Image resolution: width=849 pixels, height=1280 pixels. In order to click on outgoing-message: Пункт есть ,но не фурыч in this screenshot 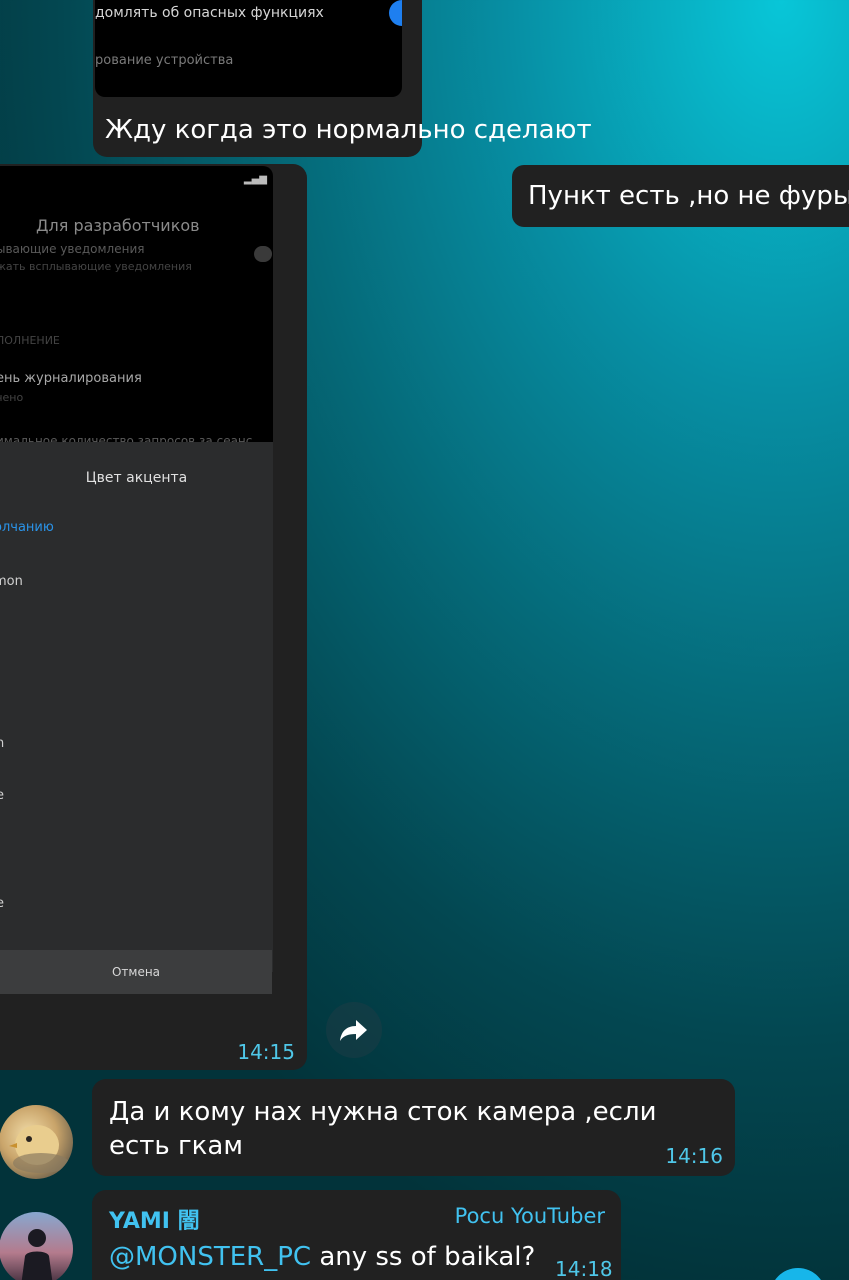, I will do `click(680, 196)`.